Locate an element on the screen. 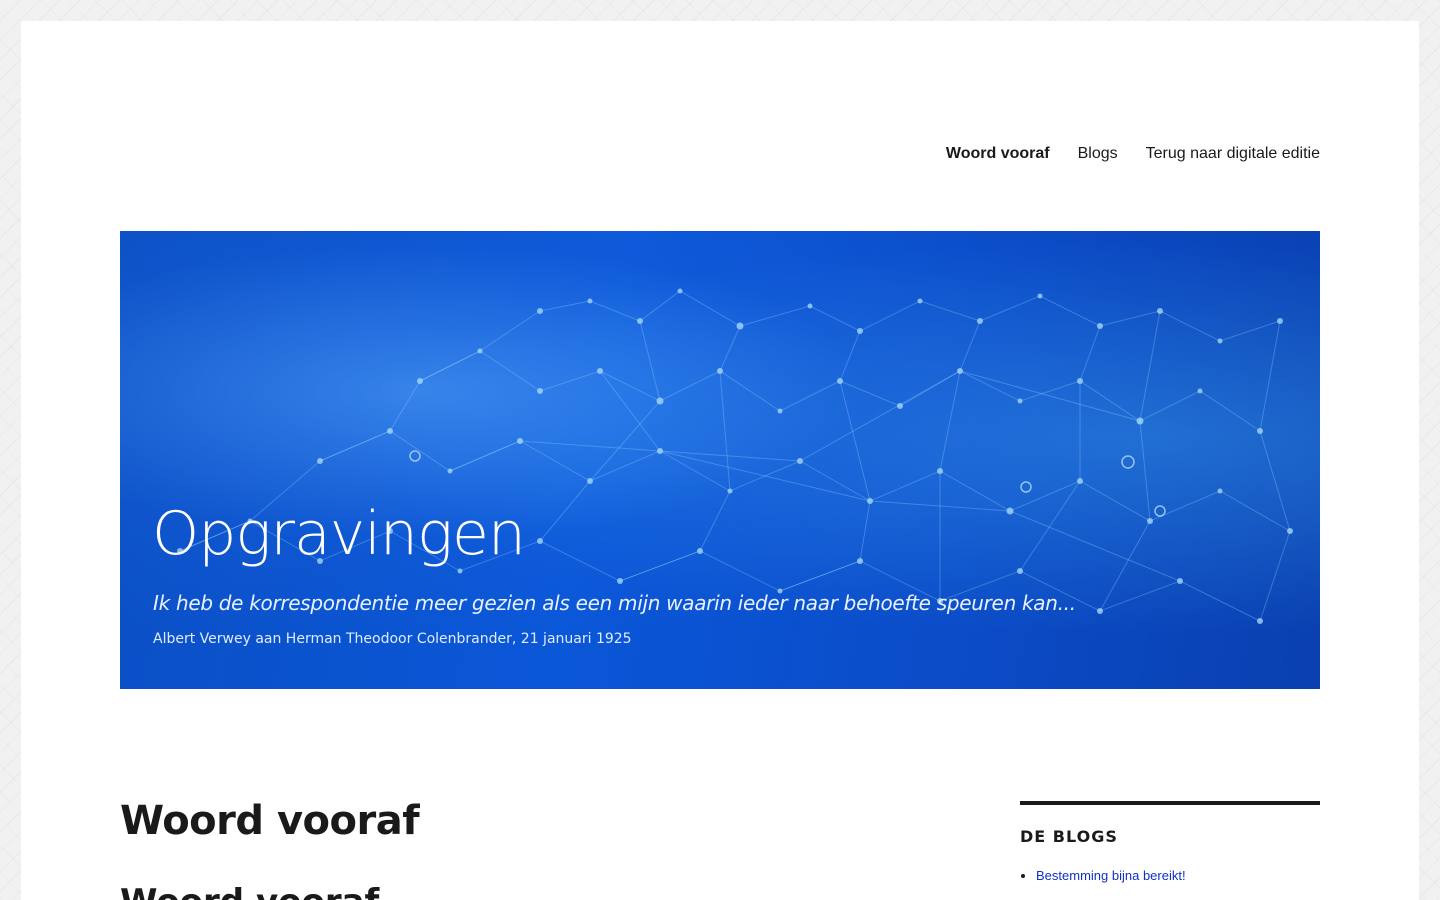  section-heading: Woord vooraf is located at coordinates (249, 891).